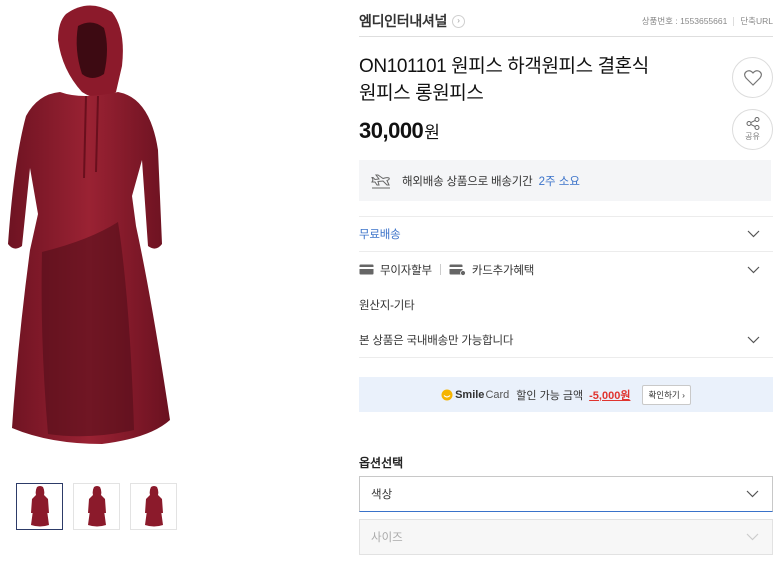  I want to click on heart-icon, so click(752, 77).